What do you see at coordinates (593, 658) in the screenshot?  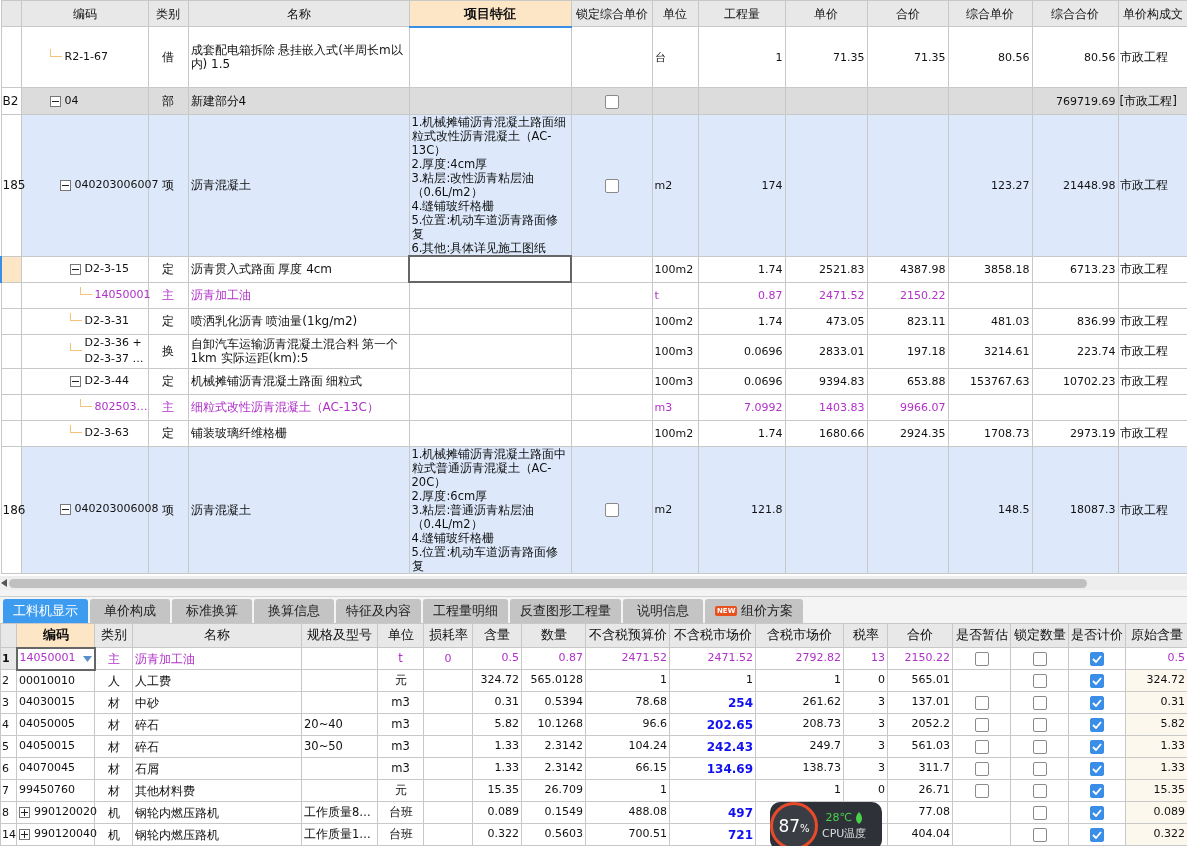 I see `table-row: 1 14050001 主 沥青加工油 t 0 0.5 0.87 2471.52 2471.52 2792.82 13 2150.22 0.5` at bounding box center [593, 658].